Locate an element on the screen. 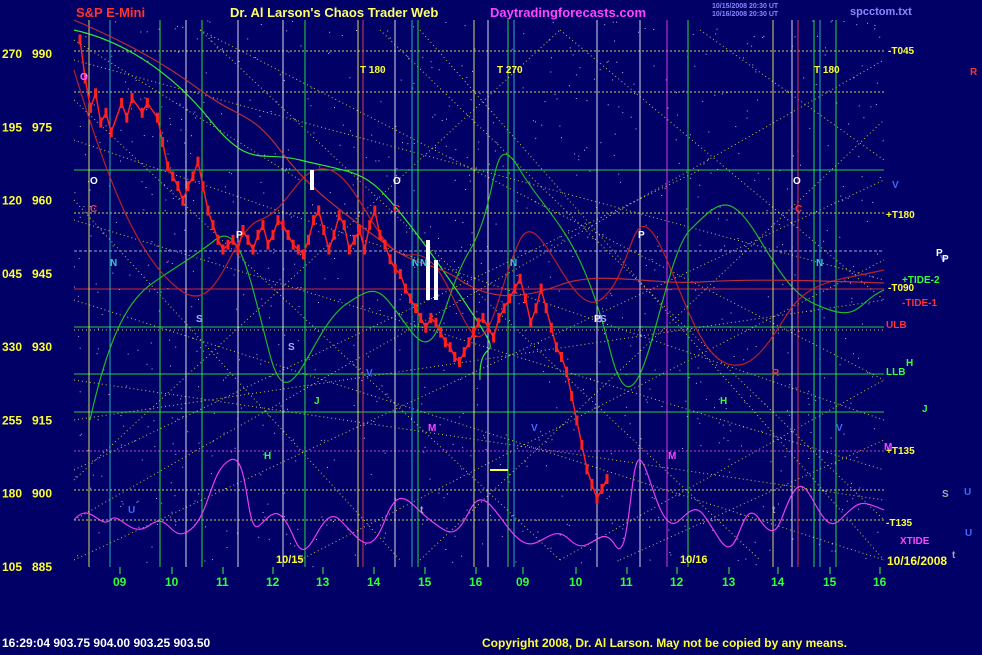  annotation-label: R is located at coordinates (974, 72).